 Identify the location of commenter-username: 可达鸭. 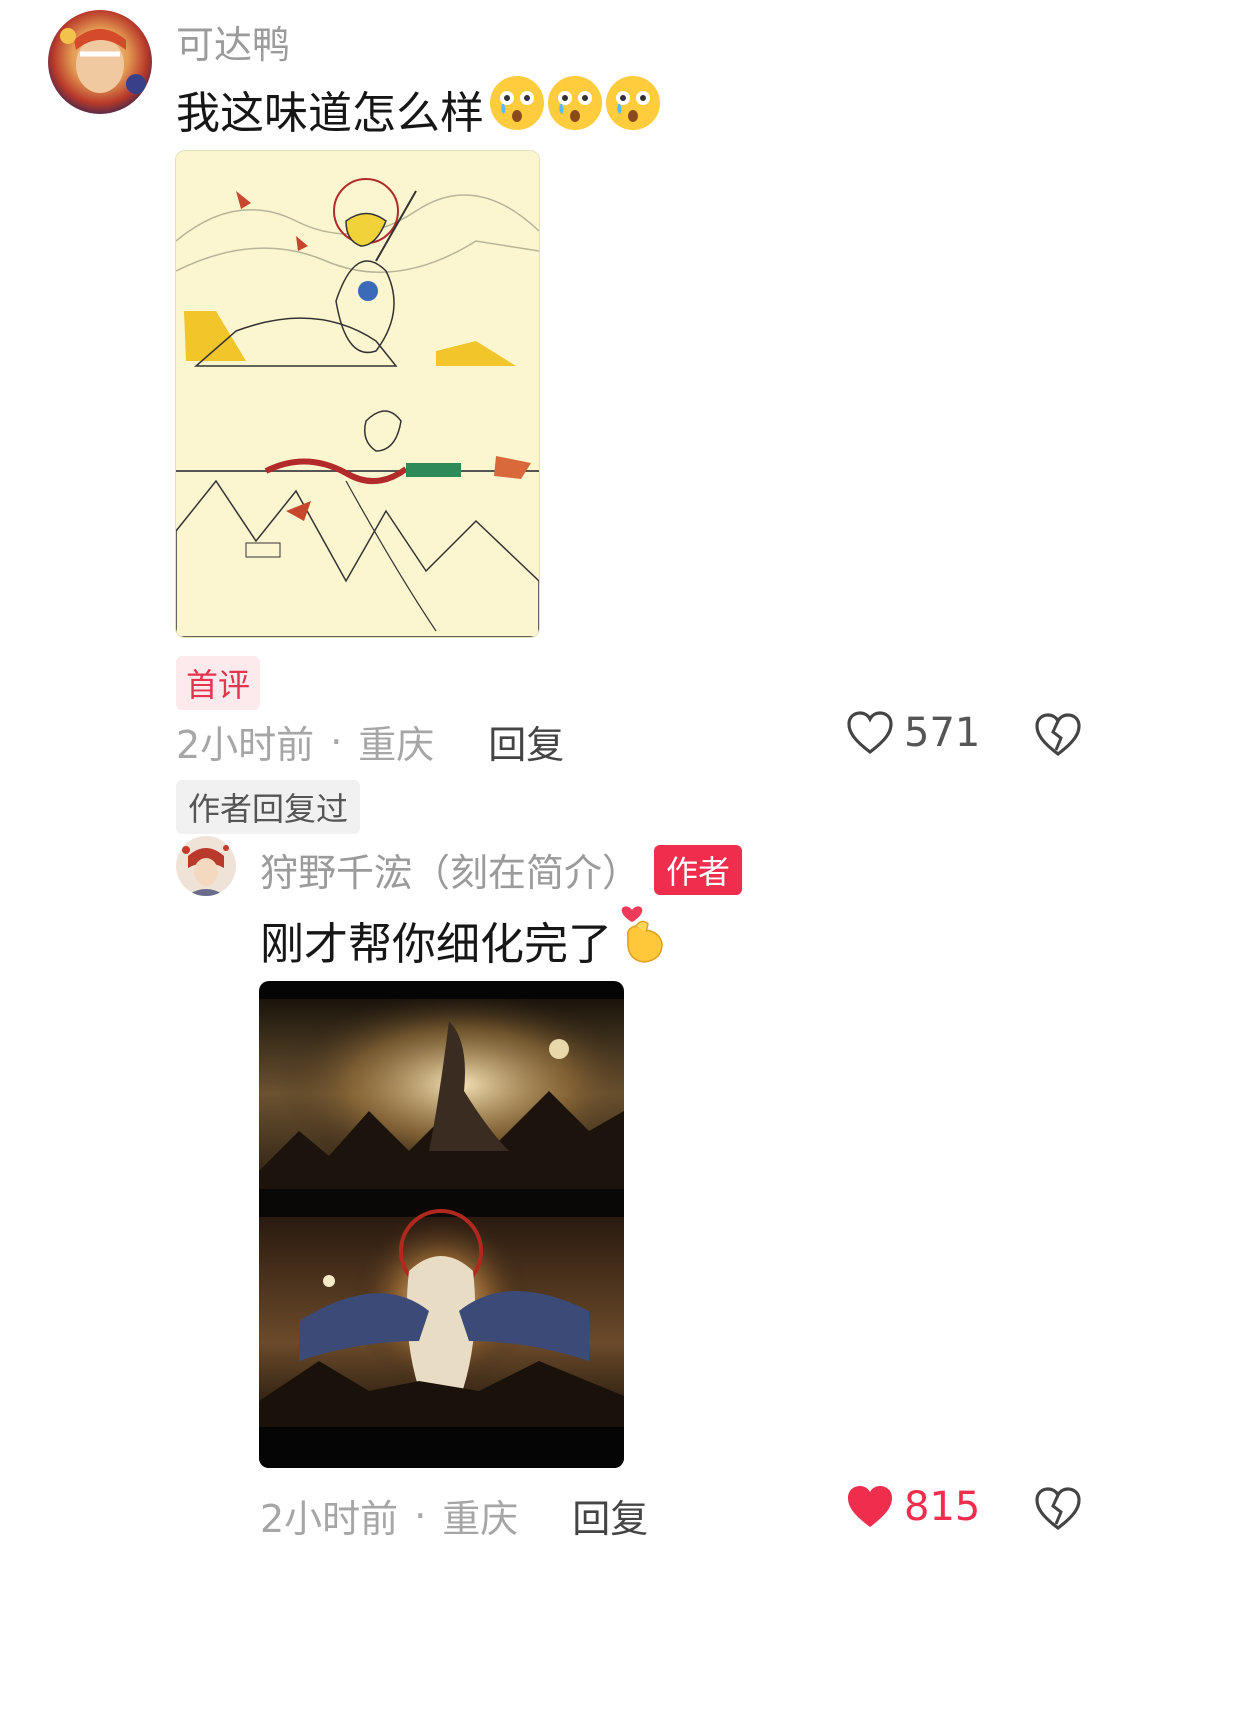
(233, 41).